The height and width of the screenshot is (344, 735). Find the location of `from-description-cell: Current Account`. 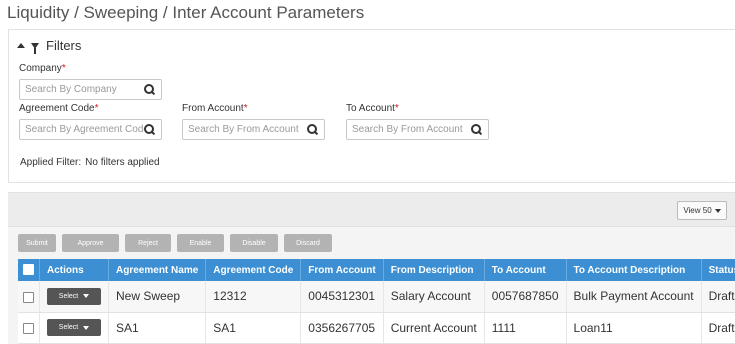

from-description-cell: Current Account is located at coordinates (434, 328).